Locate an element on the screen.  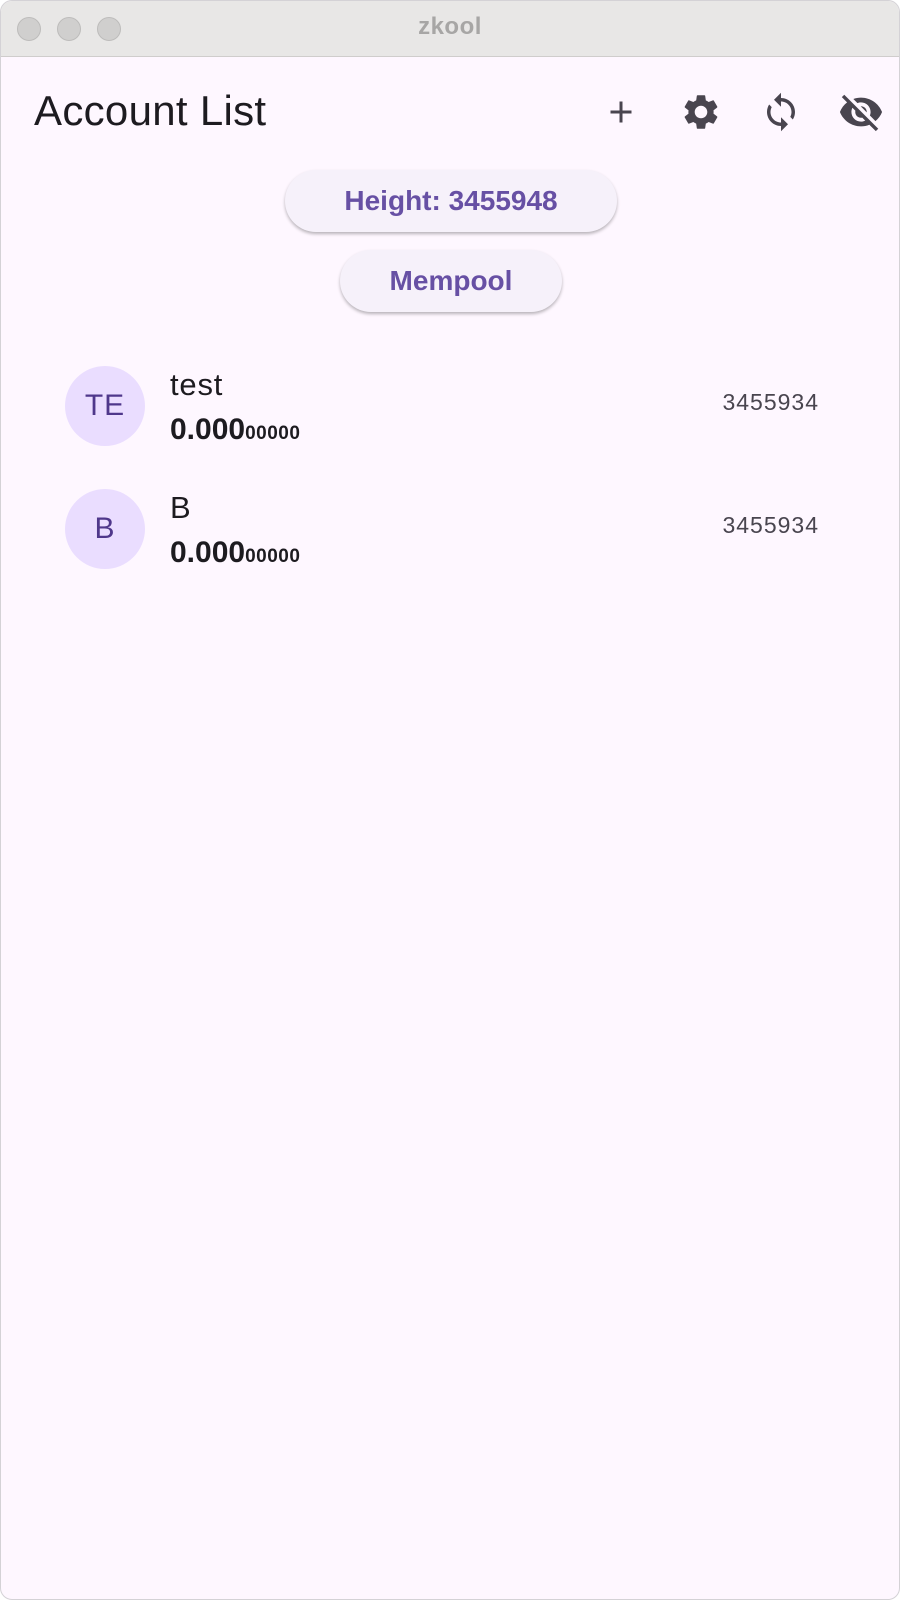
page-title: Account List is located at coordinates (150, 110).